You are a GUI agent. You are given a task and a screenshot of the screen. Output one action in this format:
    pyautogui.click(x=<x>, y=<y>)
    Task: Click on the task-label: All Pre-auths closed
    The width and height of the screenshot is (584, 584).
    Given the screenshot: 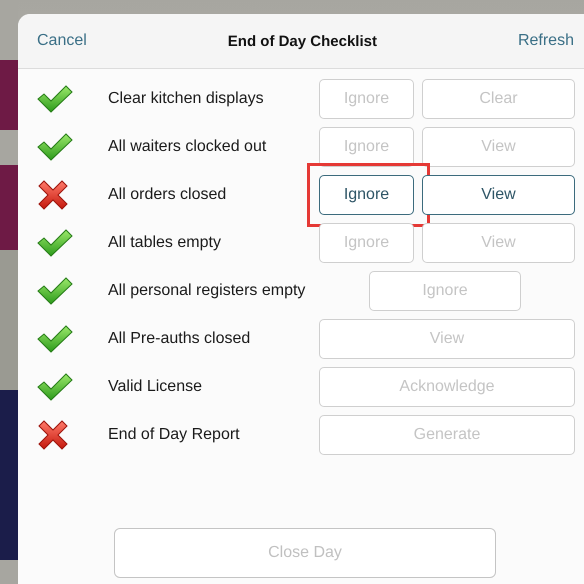 What is the action you would take?
    pyautogui.click(x=180, y=339)
    